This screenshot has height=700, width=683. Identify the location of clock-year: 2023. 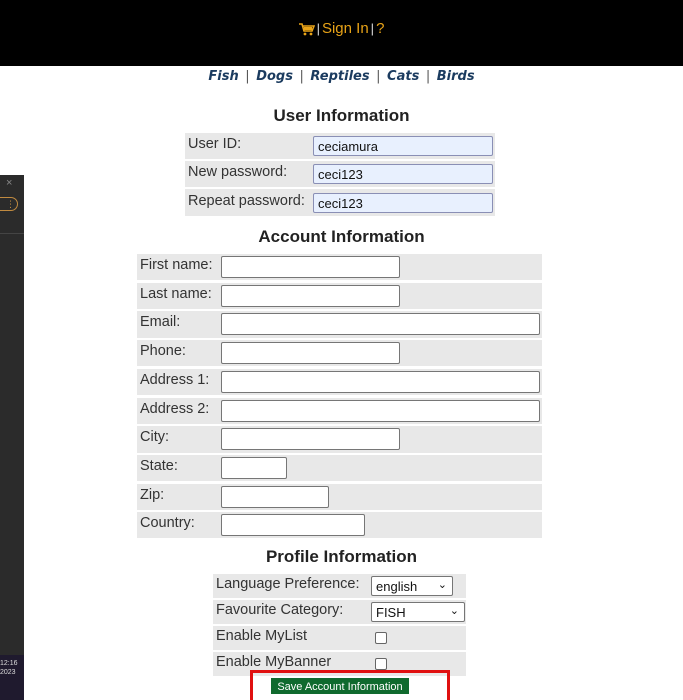
(8, 672).